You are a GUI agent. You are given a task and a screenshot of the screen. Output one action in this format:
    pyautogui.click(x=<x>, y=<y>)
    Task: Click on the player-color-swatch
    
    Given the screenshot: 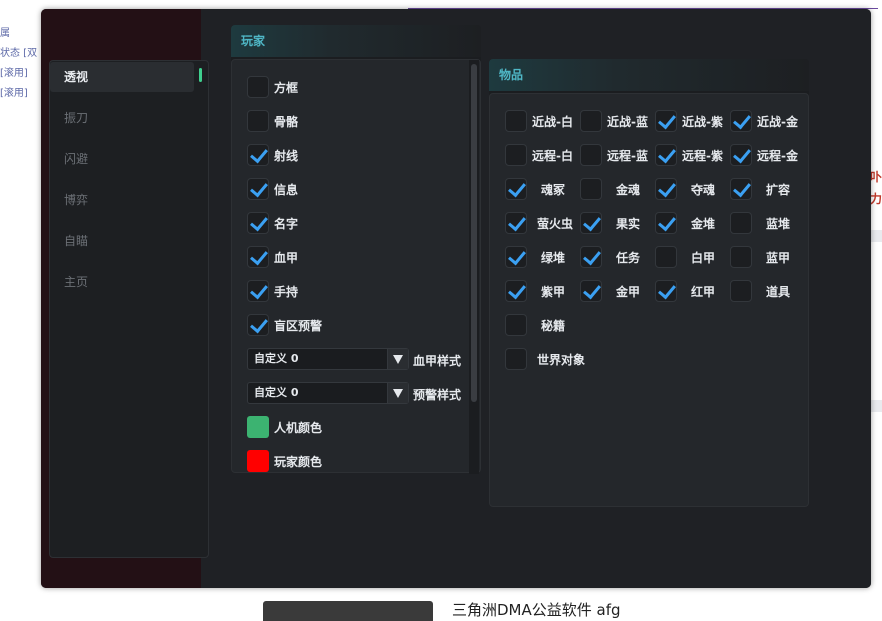 What is the action you would take?
    pyautogui.click(x=258, y=461)
    